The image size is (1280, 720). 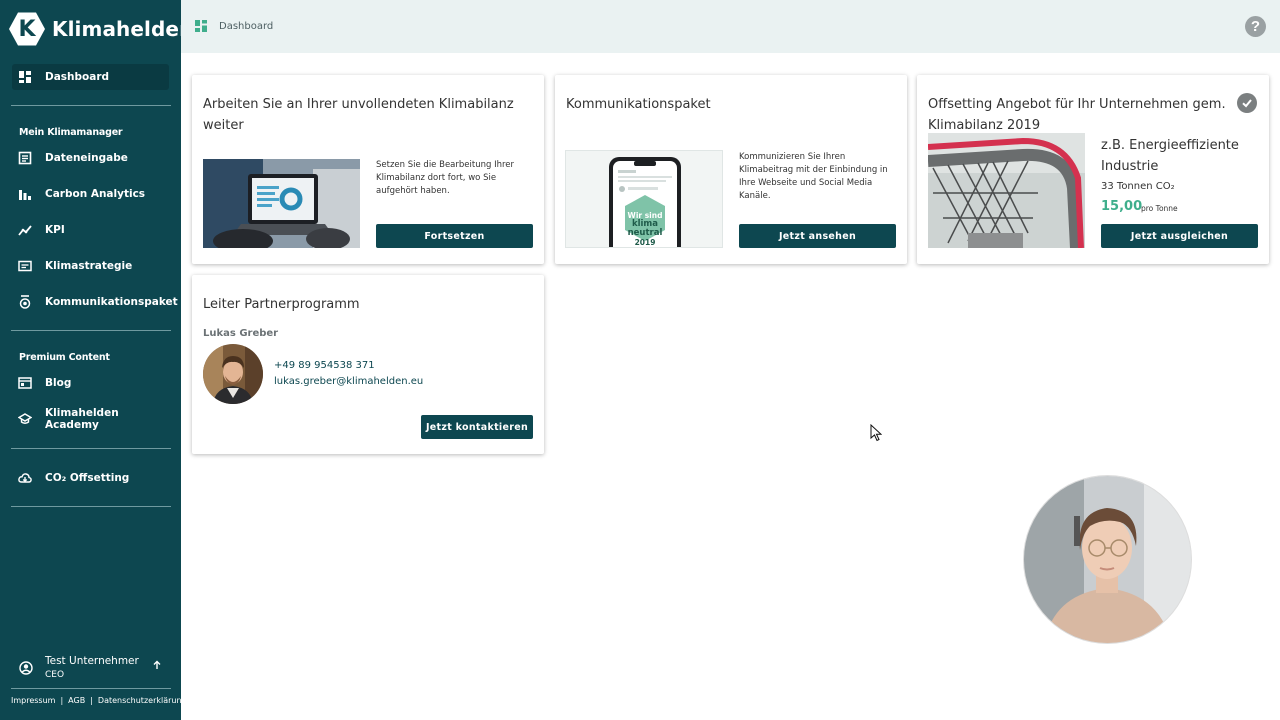 What do you see at coordinates (1159, 208) in the screenshot?
I see `offer-price-unit: pro Tonne` at bounding box center [1159, 208].